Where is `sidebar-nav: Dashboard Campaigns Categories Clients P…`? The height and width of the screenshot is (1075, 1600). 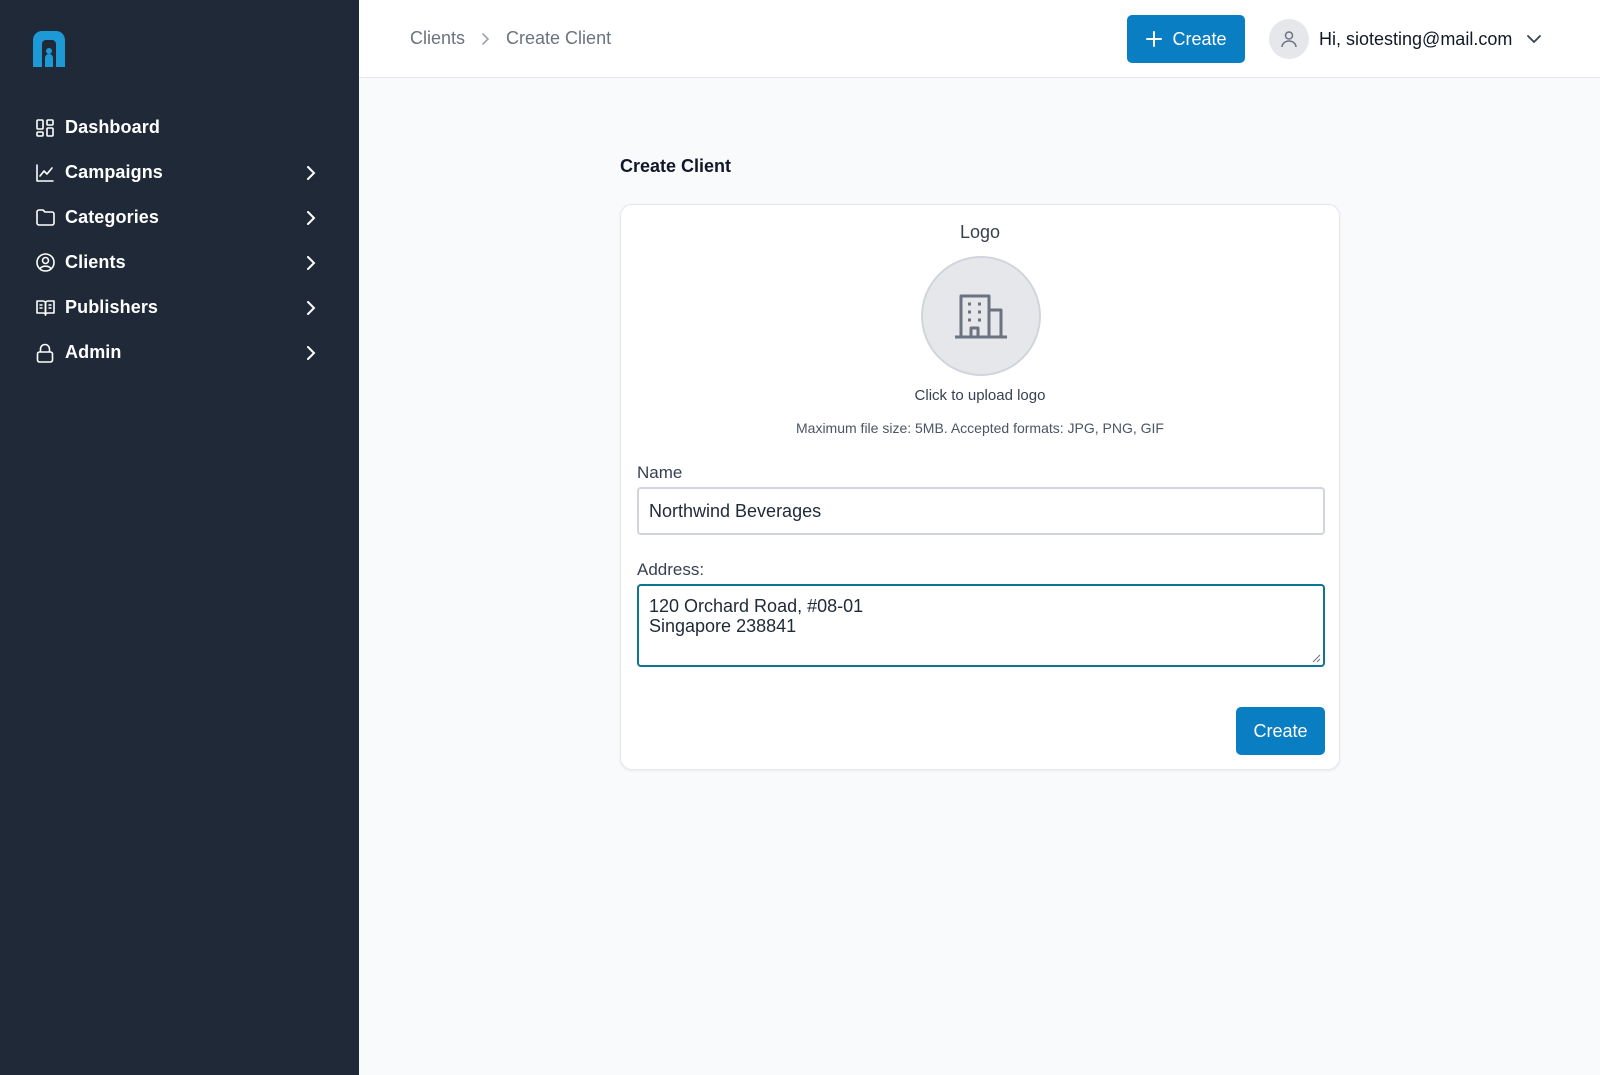
sidebar-nav: Dashboard Campaigns Categories Clients P… is located at coordinates (179, 240).